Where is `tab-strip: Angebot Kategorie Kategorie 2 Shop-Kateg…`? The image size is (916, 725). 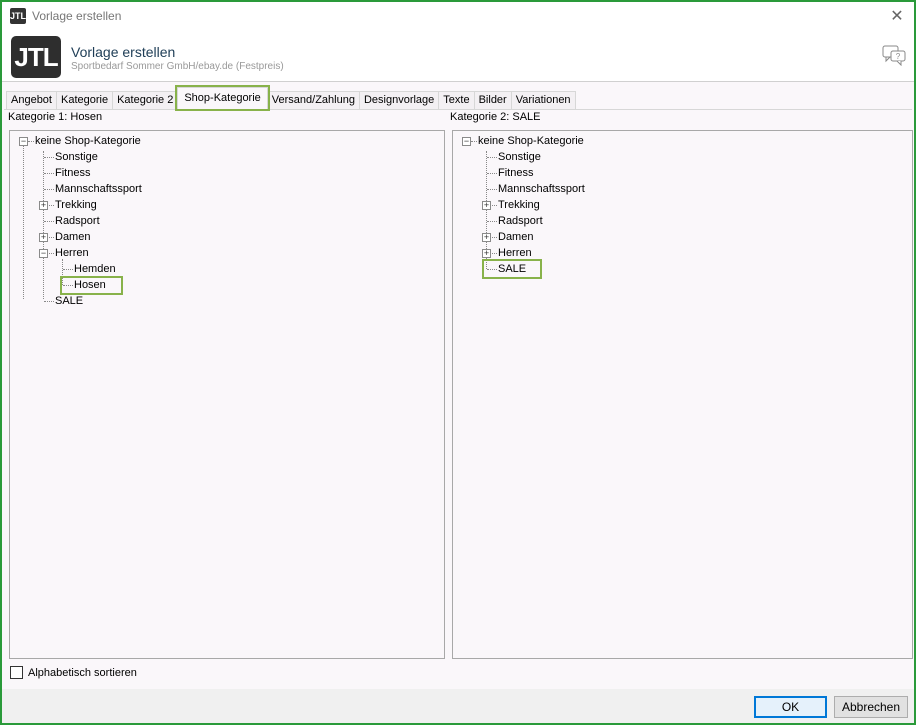
tab-strip: Angebot Kategorie Kategorie 2 Shop-Kateg… is located at coordinates (291, 98).